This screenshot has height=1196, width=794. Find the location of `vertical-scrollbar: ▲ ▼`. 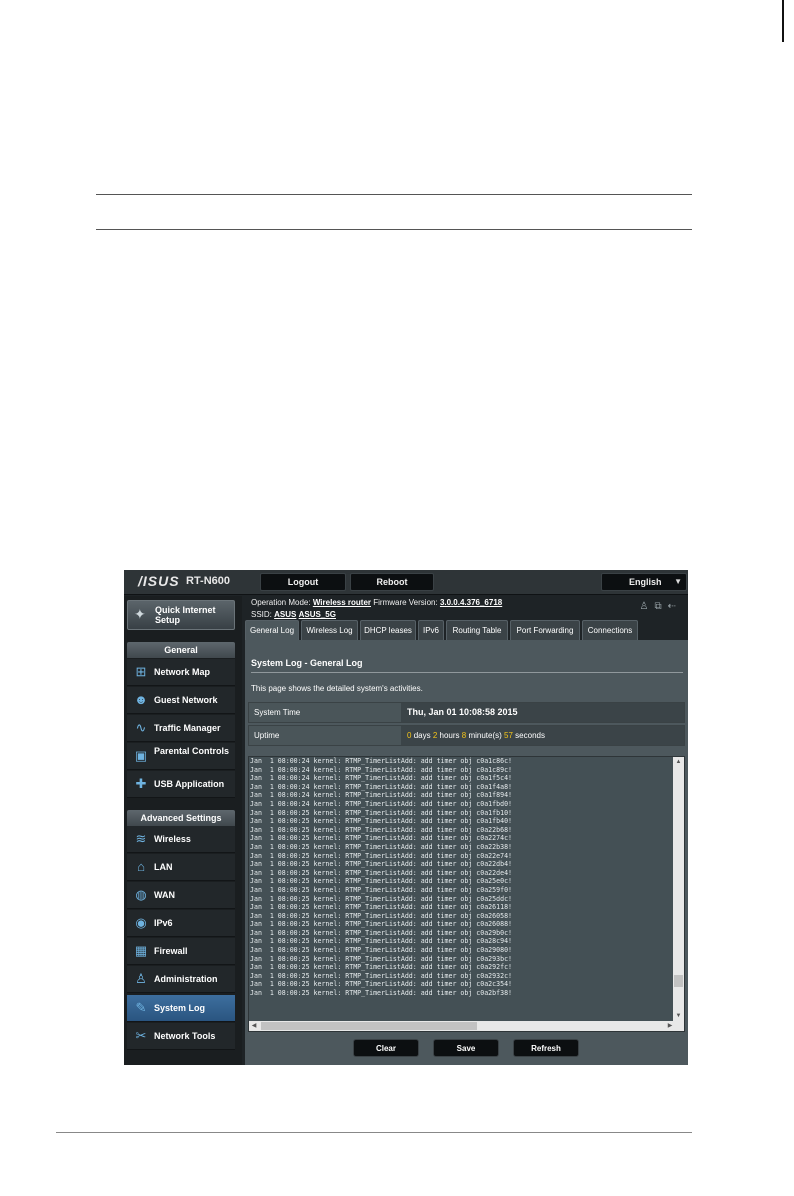

vertical-scrollbar: ▲ ▼ is located at coordinates (678, 889).